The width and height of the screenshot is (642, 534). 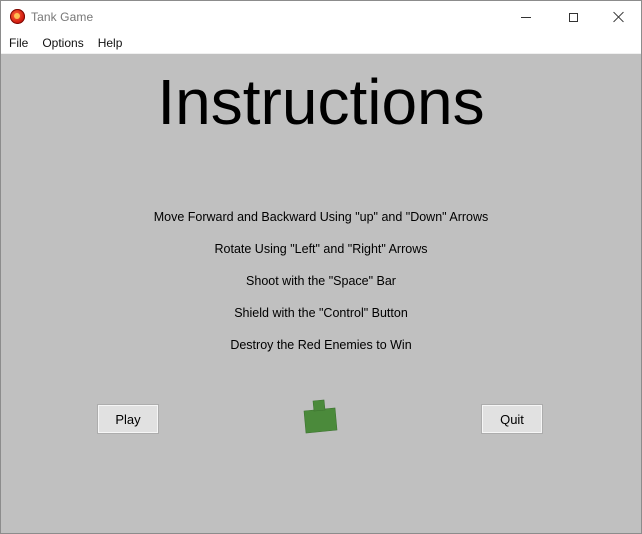 I want to click on player-tank-icon, so click(x=320, y=416).